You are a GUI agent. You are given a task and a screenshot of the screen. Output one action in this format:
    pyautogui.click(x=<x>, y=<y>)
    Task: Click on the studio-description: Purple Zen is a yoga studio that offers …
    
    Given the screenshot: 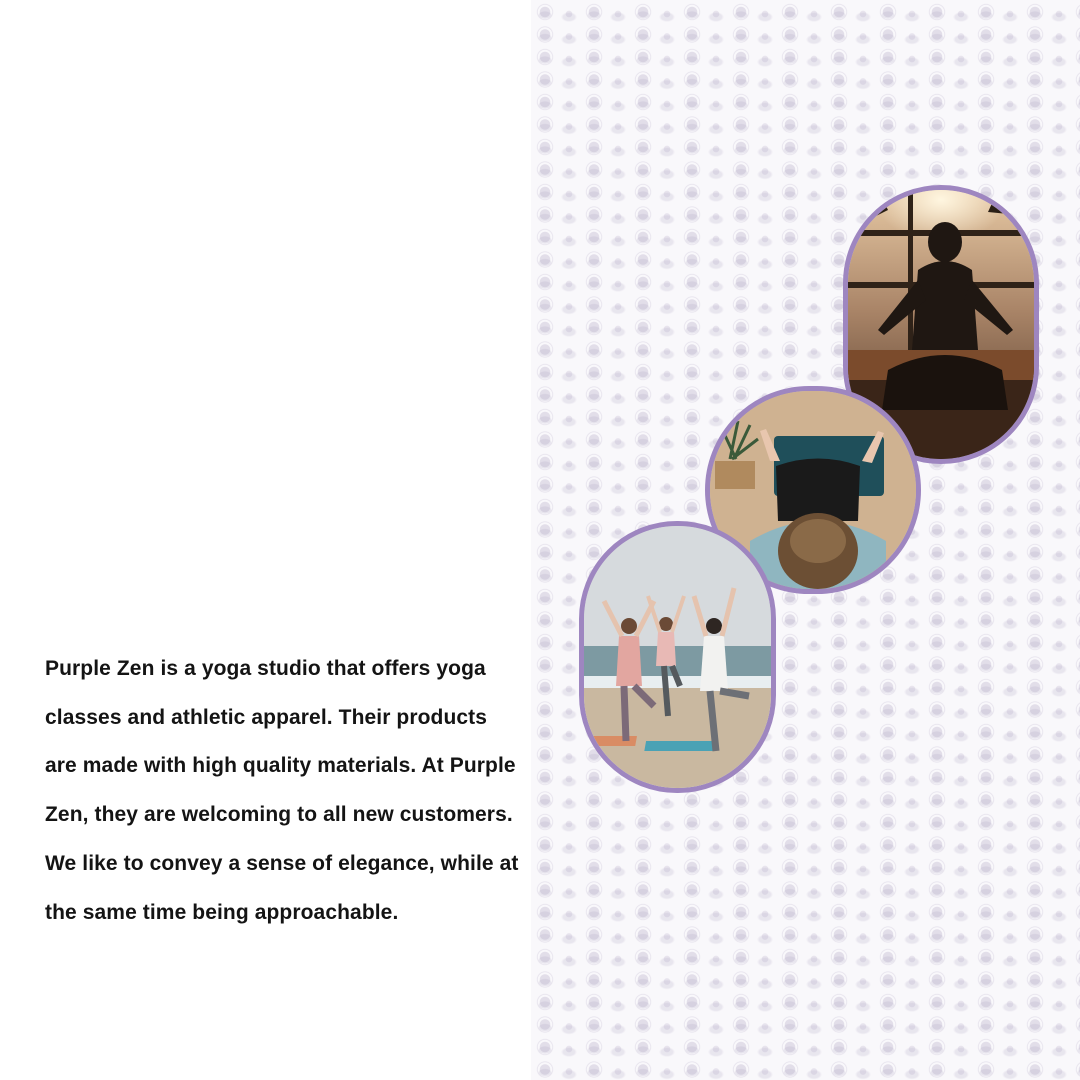 What is the action you would take?
    pyautogui.click(x=282, y=790)
    